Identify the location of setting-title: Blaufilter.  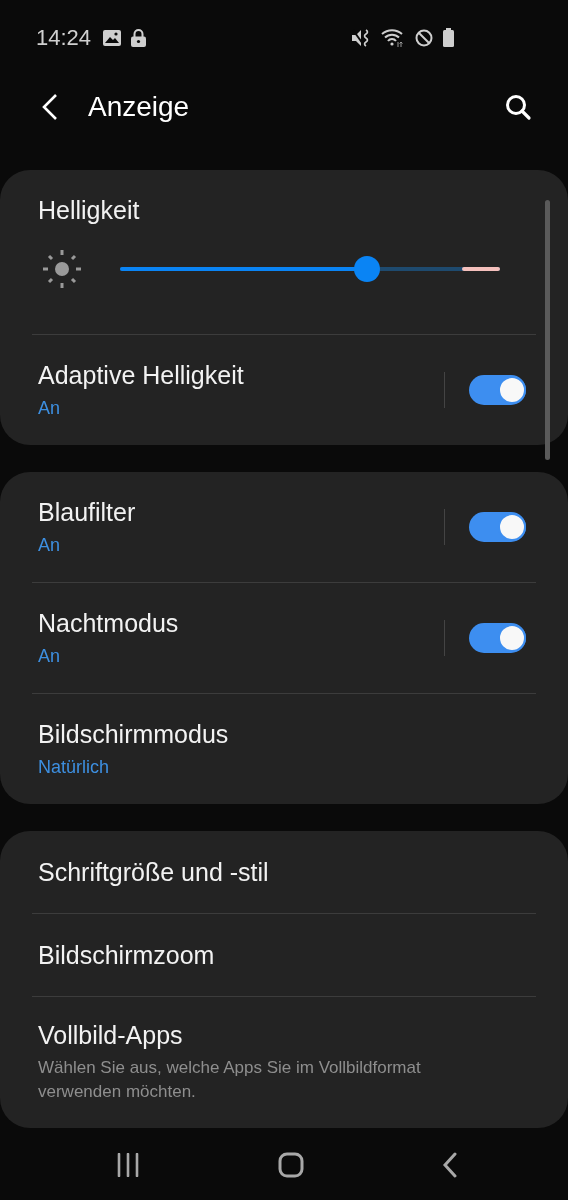
(87, 512).